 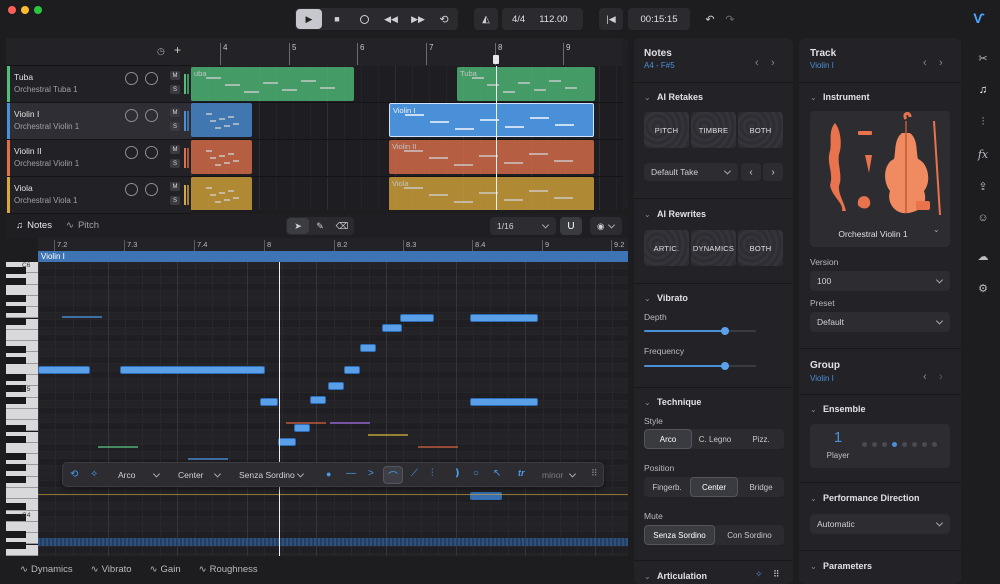 I want to click on rail-settings-button: ⚙, so click(x=983, y=288).